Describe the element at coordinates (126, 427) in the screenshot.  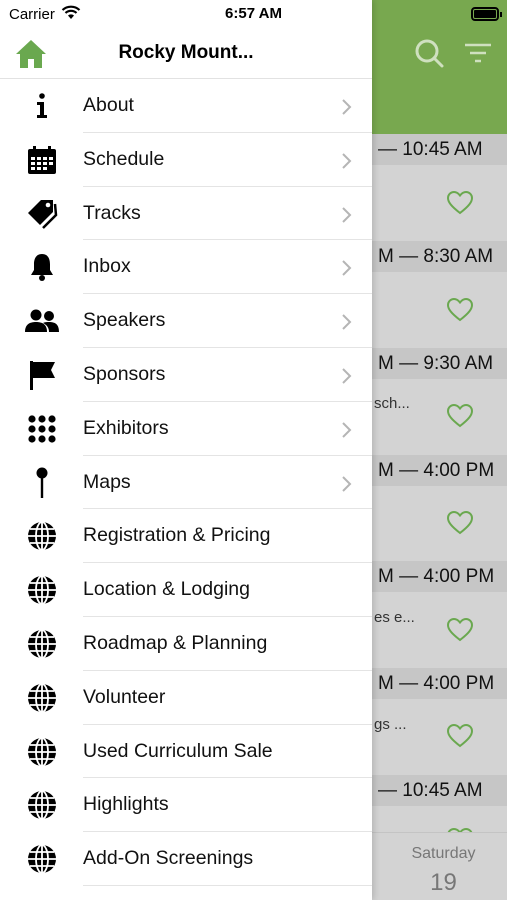
I see `menu-item-label: Exhibitors` at that location.